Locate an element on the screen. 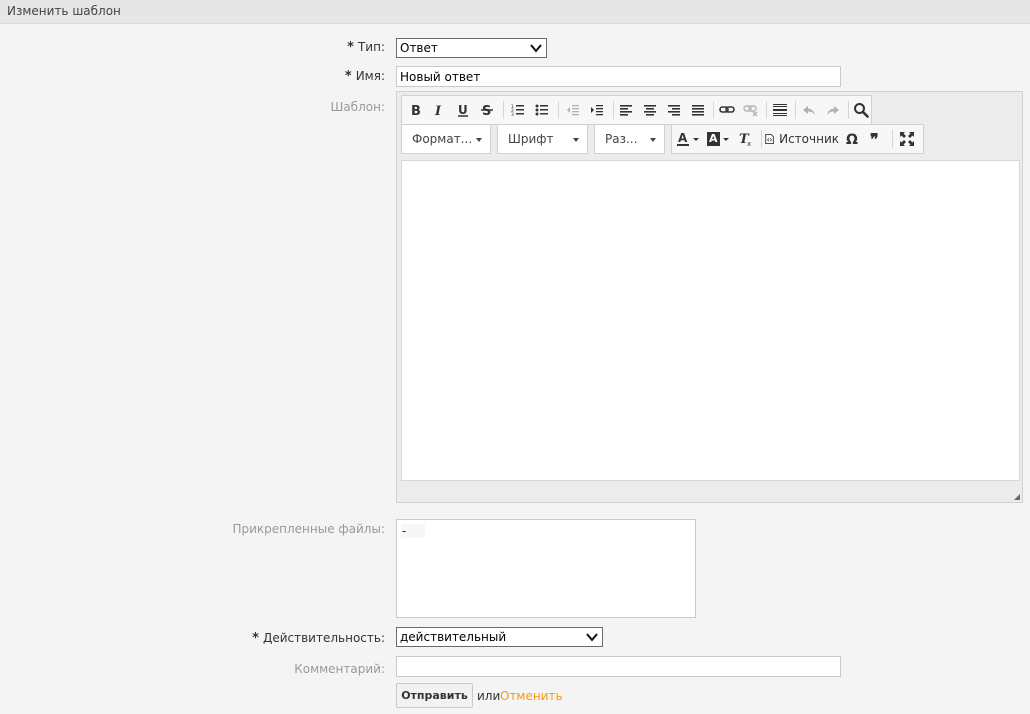 Image resolution: width=1030 pixels, height=714 pixels. attachments-label: Прикрепленные файлы: is located at coordinates (308, 529).